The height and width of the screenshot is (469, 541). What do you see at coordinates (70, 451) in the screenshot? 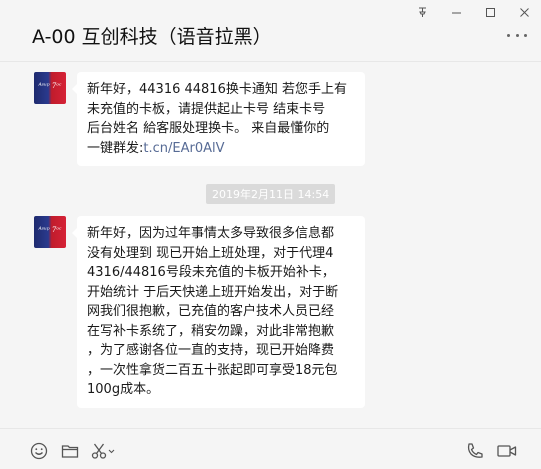
I see `folder-icon` at bounding box center [70, 451].